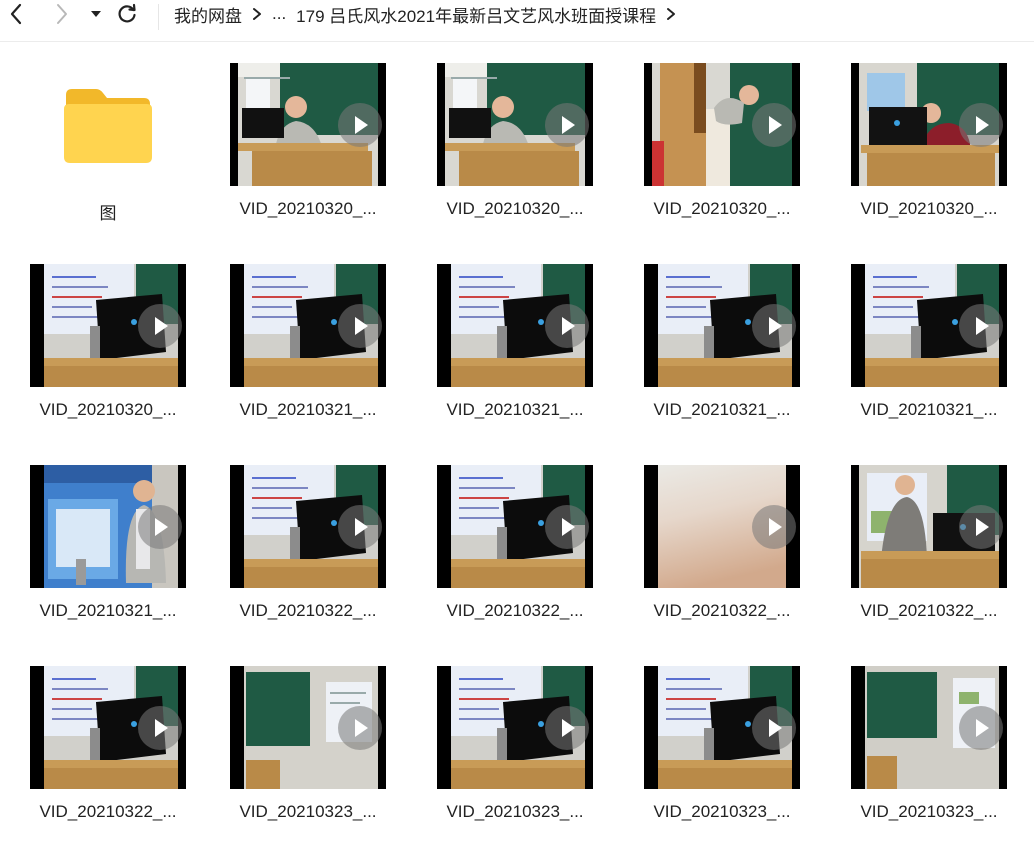 The image size is (1034, 848). I want to click on folder-name: 图, so click(108, 213).